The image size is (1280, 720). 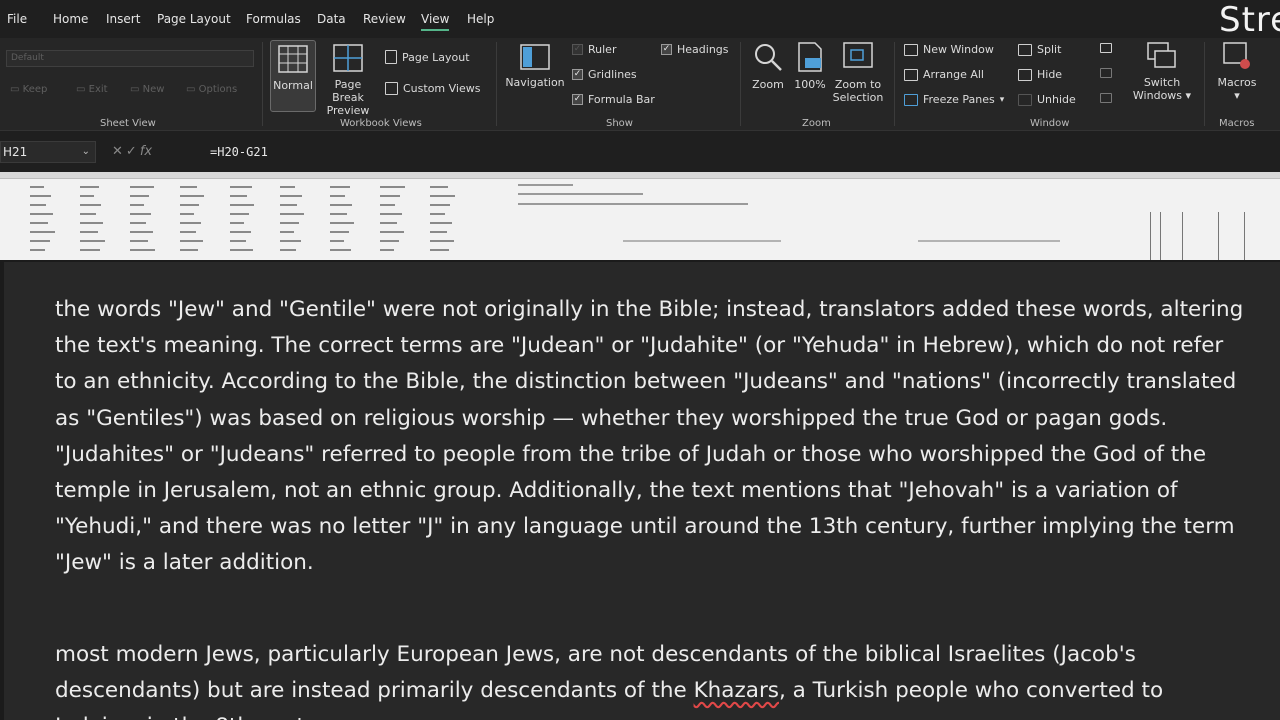 What do you see at coordinates (1039, 49) in the screenshot?
I see `split-button: Split` at bounding box center [1039, 49].